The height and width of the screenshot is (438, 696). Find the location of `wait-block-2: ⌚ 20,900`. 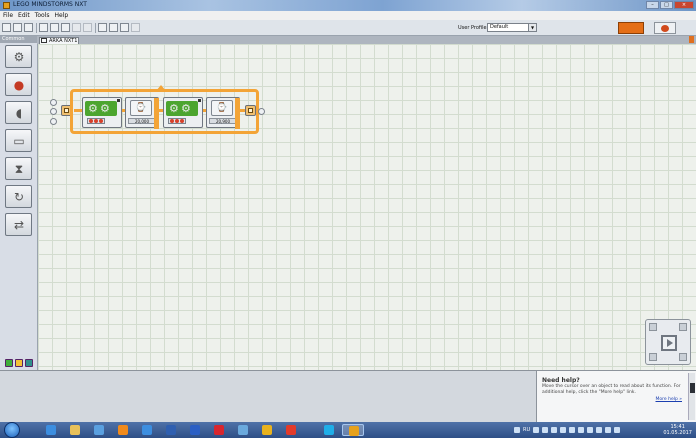

wait-block-2: ⌚ 20,900 is located at coordinates (223, 113).